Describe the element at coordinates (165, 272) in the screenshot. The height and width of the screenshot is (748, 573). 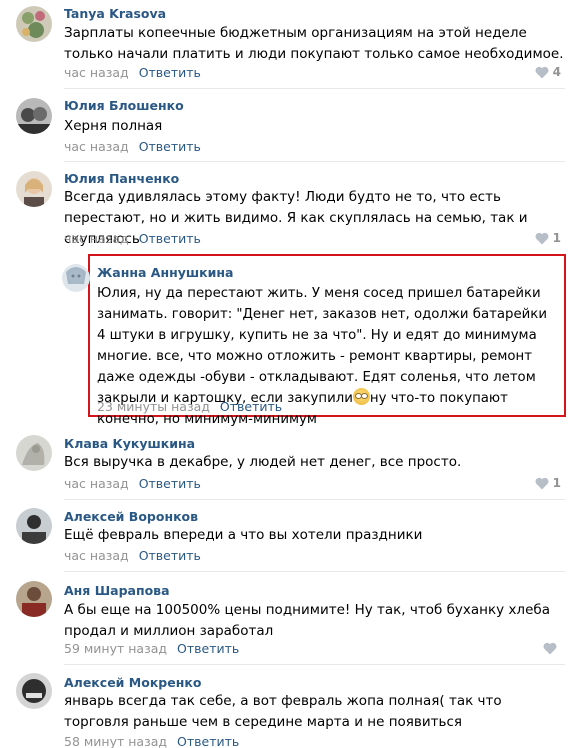
I see `comment-author: Жанна Аннушкина` at that location.